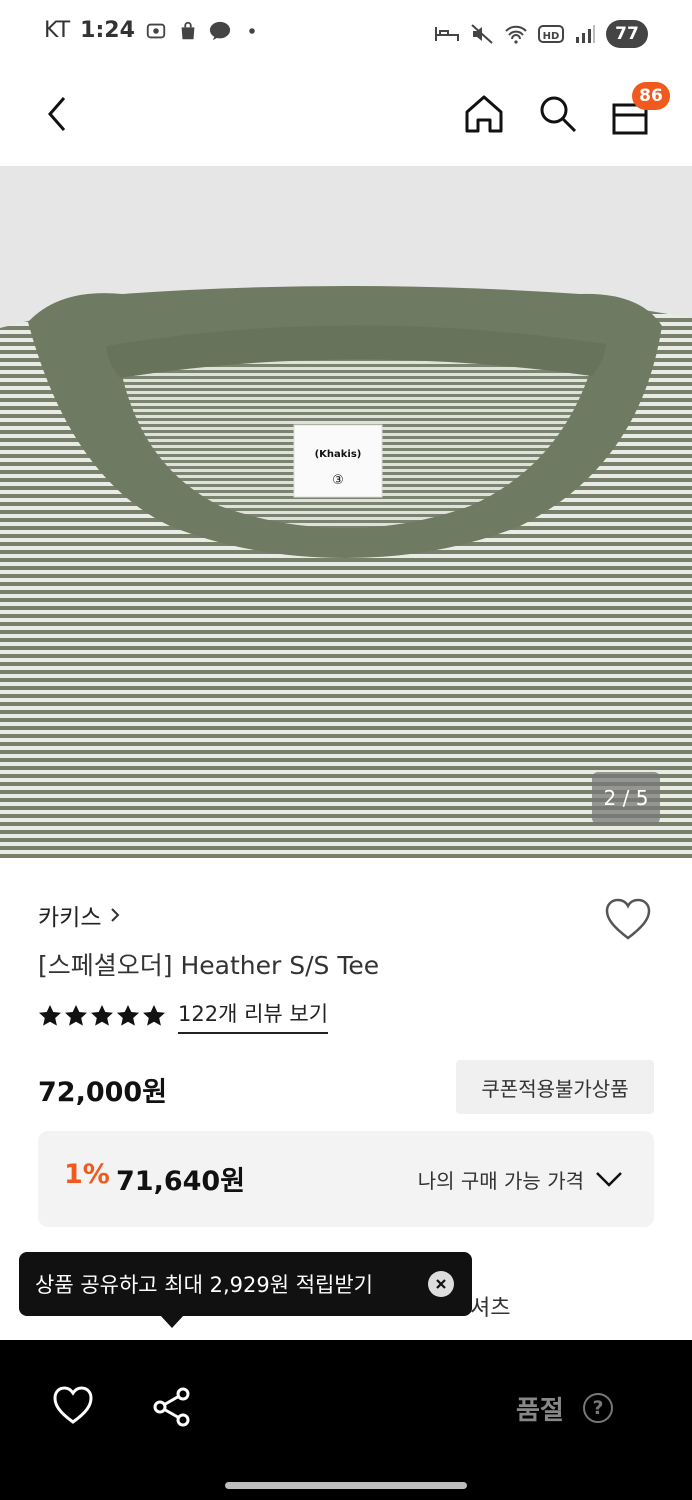 Image resolution: width=692 pixels, height=1500 pixels. I want to click on sold-out-label: 품절, so click(540, 1411).